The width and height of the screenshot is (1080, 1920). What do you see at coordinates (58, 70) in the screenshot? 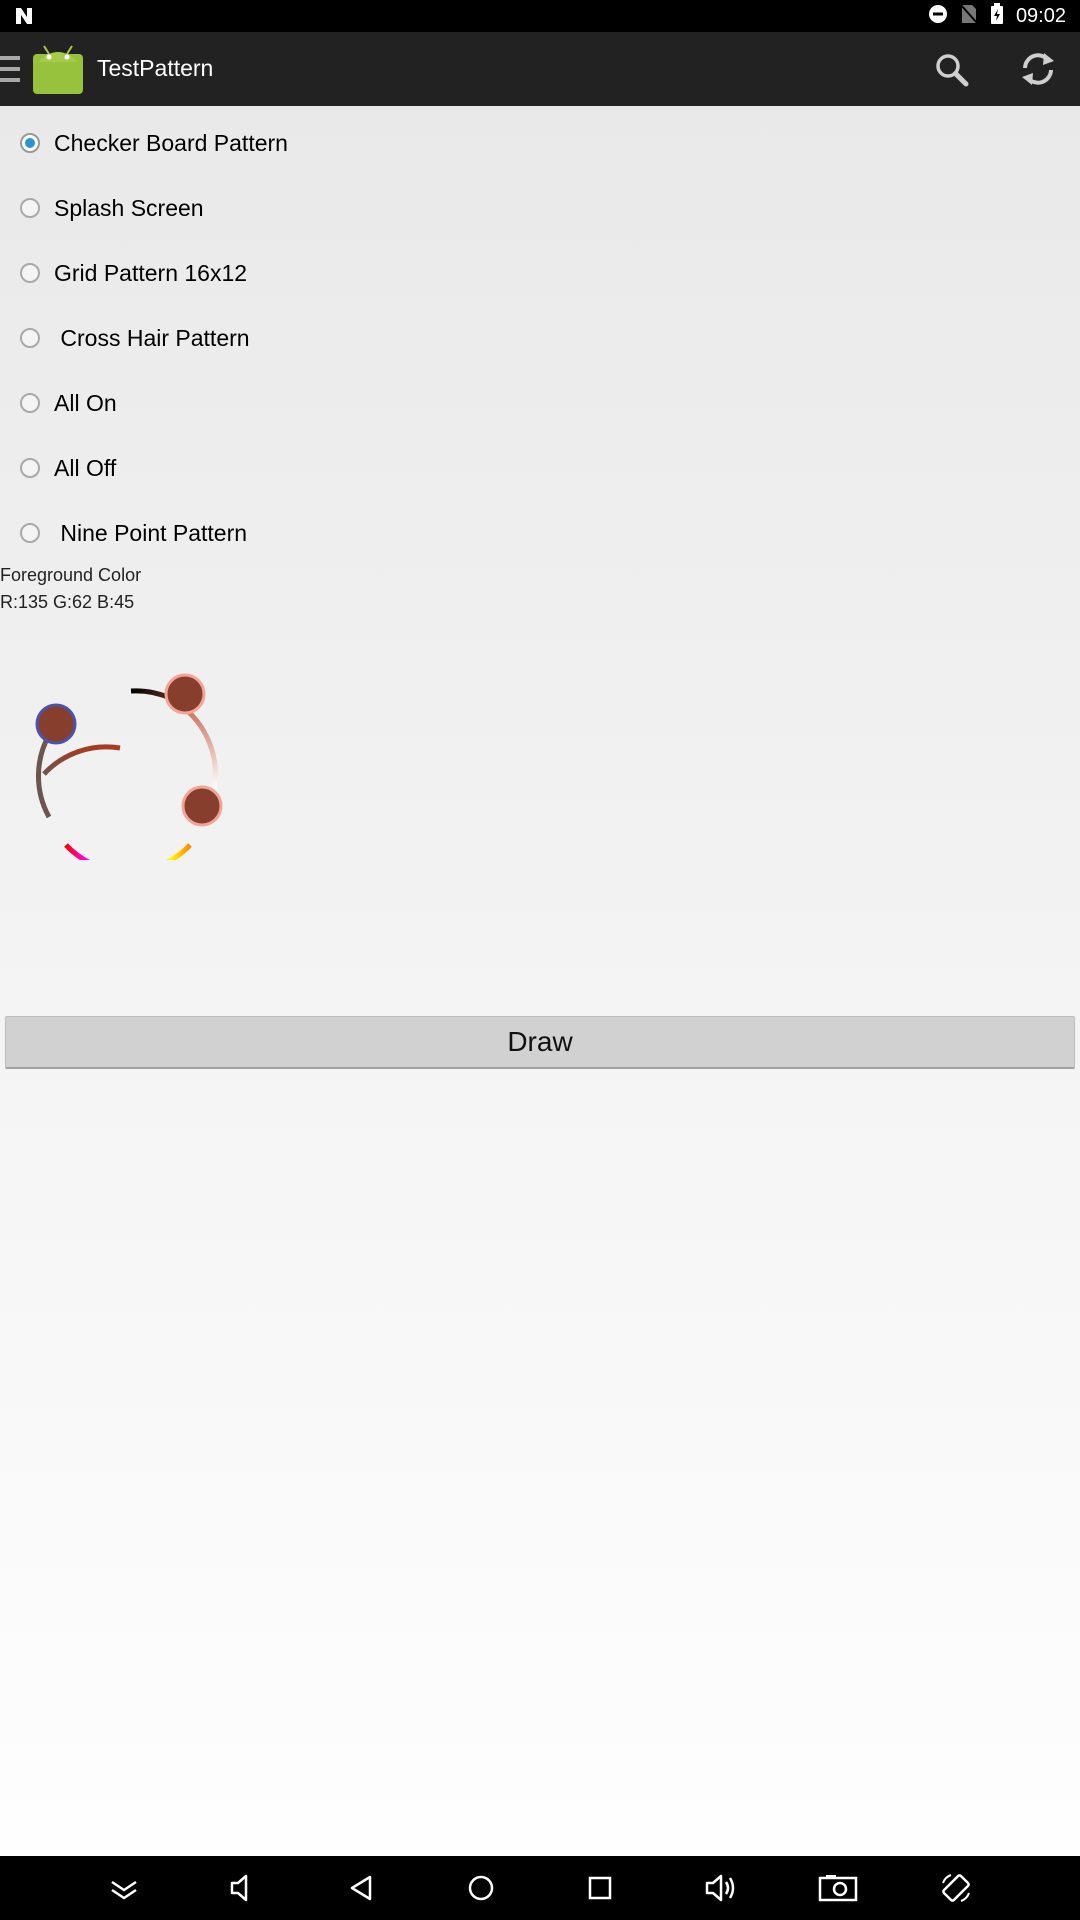
I see `android-app-icon` at bounding box center [58, 70].